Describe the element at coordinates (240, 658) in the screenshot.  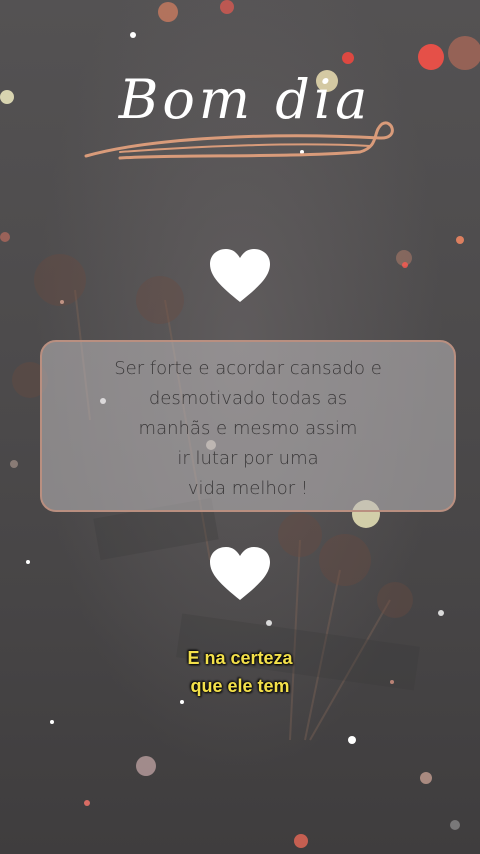
I see `subtitle-caption-line: E na certeza` at that location.